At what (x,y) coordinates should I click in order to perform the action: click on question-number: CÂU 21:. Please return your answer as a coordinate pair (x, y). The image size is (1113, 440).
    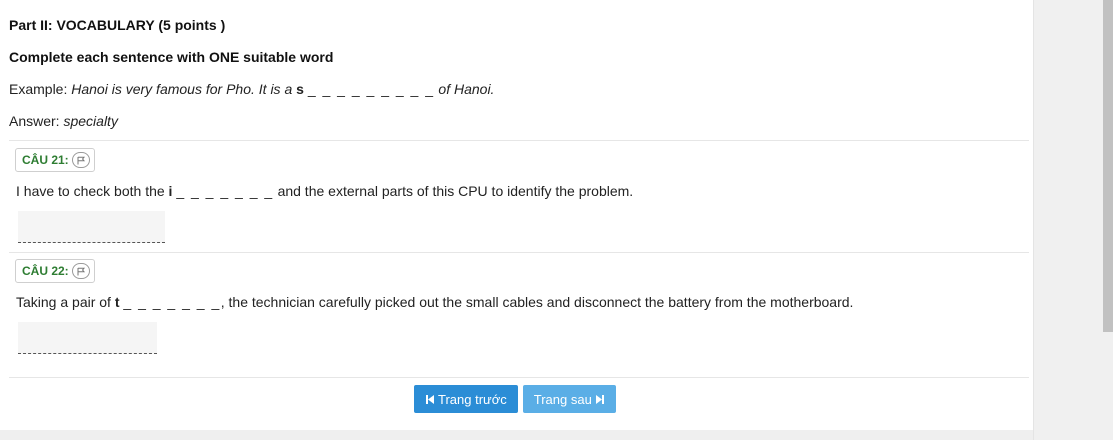
    Looking at the image, I should click on (45, 160).